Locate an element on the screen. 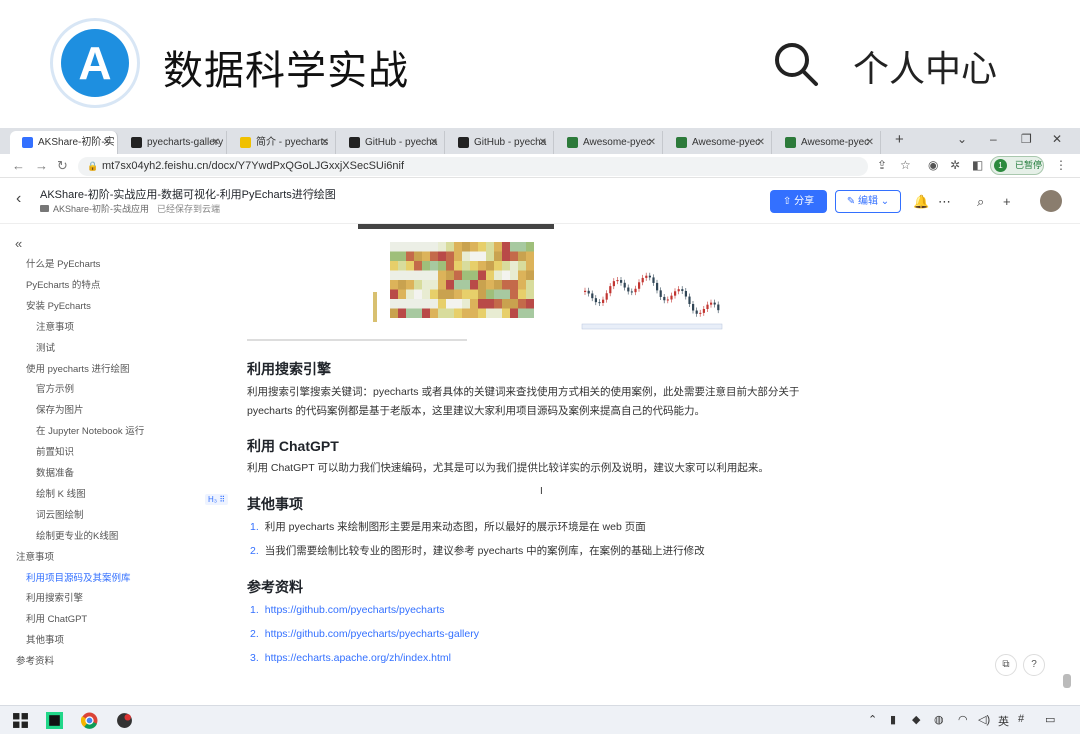  toc-item: 前置知识 is located at coordinates (55, 451).